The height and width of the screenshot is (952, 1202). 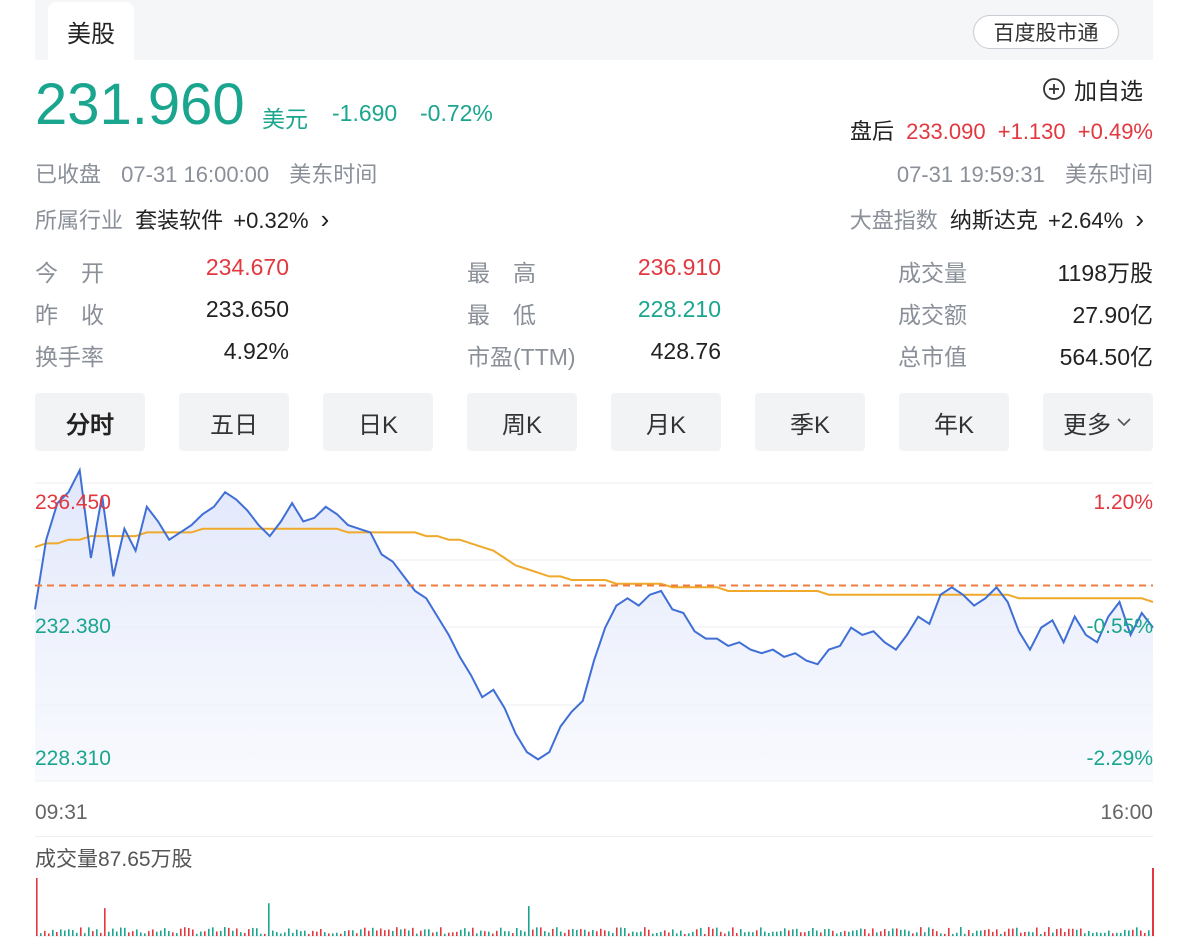 I want to click on x-label-start: 09:31, so click(x=61, y=812).